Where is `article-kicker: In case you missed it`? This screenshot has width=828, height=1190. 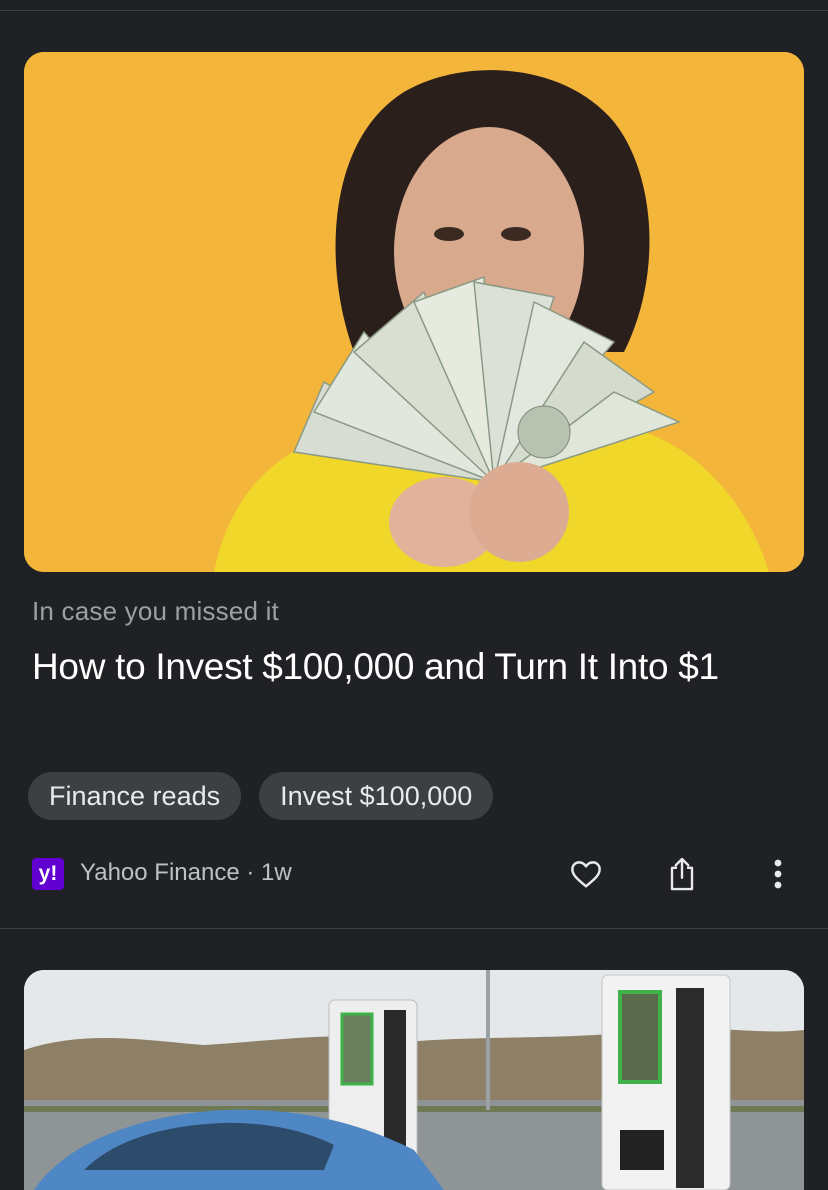
article-kicker: In case you missed it is located at coordinates (155, 611).